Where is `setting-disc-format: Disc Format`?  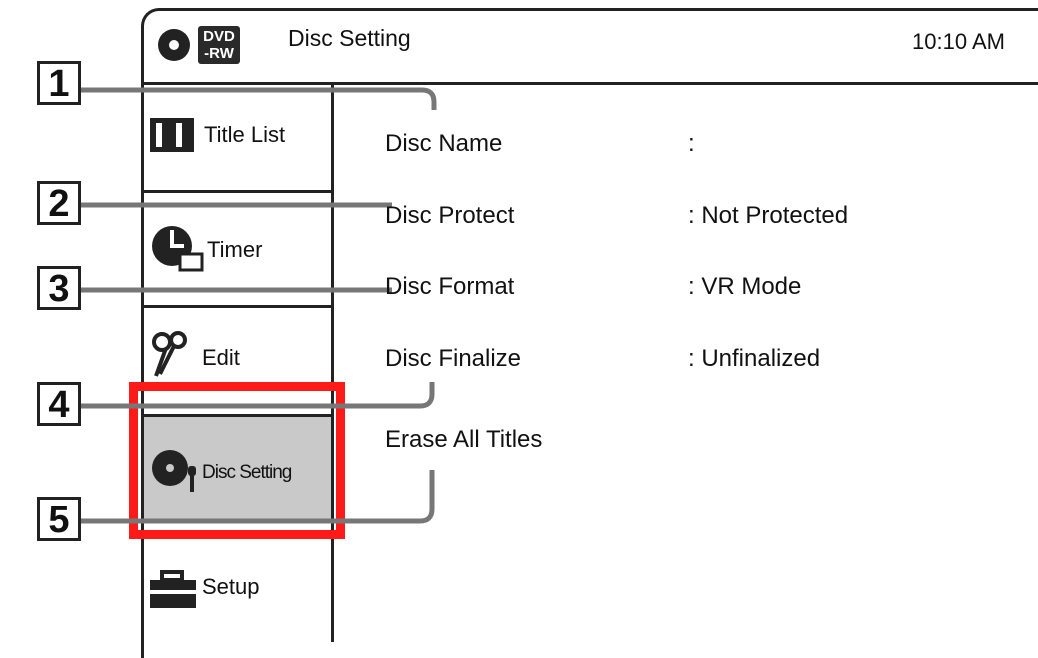 setting-disc-format: Disc Format is located at coordinates (449, 287).